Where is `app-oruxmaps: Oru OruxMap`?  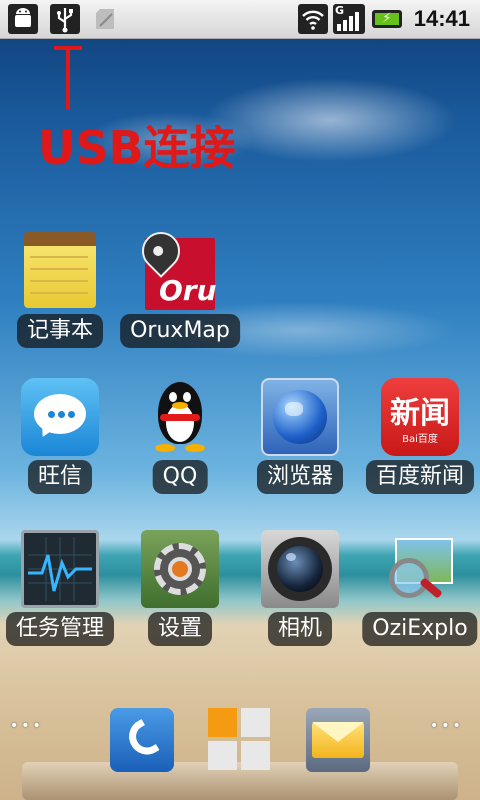 app-oruxmaps: Oru OruxMap is located at coordinates (180, 286).